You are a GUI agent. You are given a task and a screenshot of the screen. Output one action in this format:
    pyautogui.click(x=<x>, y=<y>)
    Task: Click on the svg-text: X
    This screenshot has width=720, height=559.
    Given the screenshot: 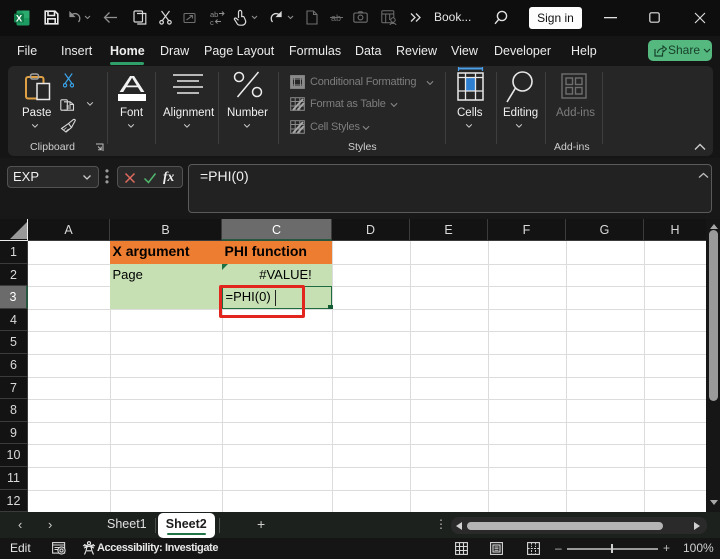 What is the action you would take?
    pyautogui.click(x=19, y=19)
    